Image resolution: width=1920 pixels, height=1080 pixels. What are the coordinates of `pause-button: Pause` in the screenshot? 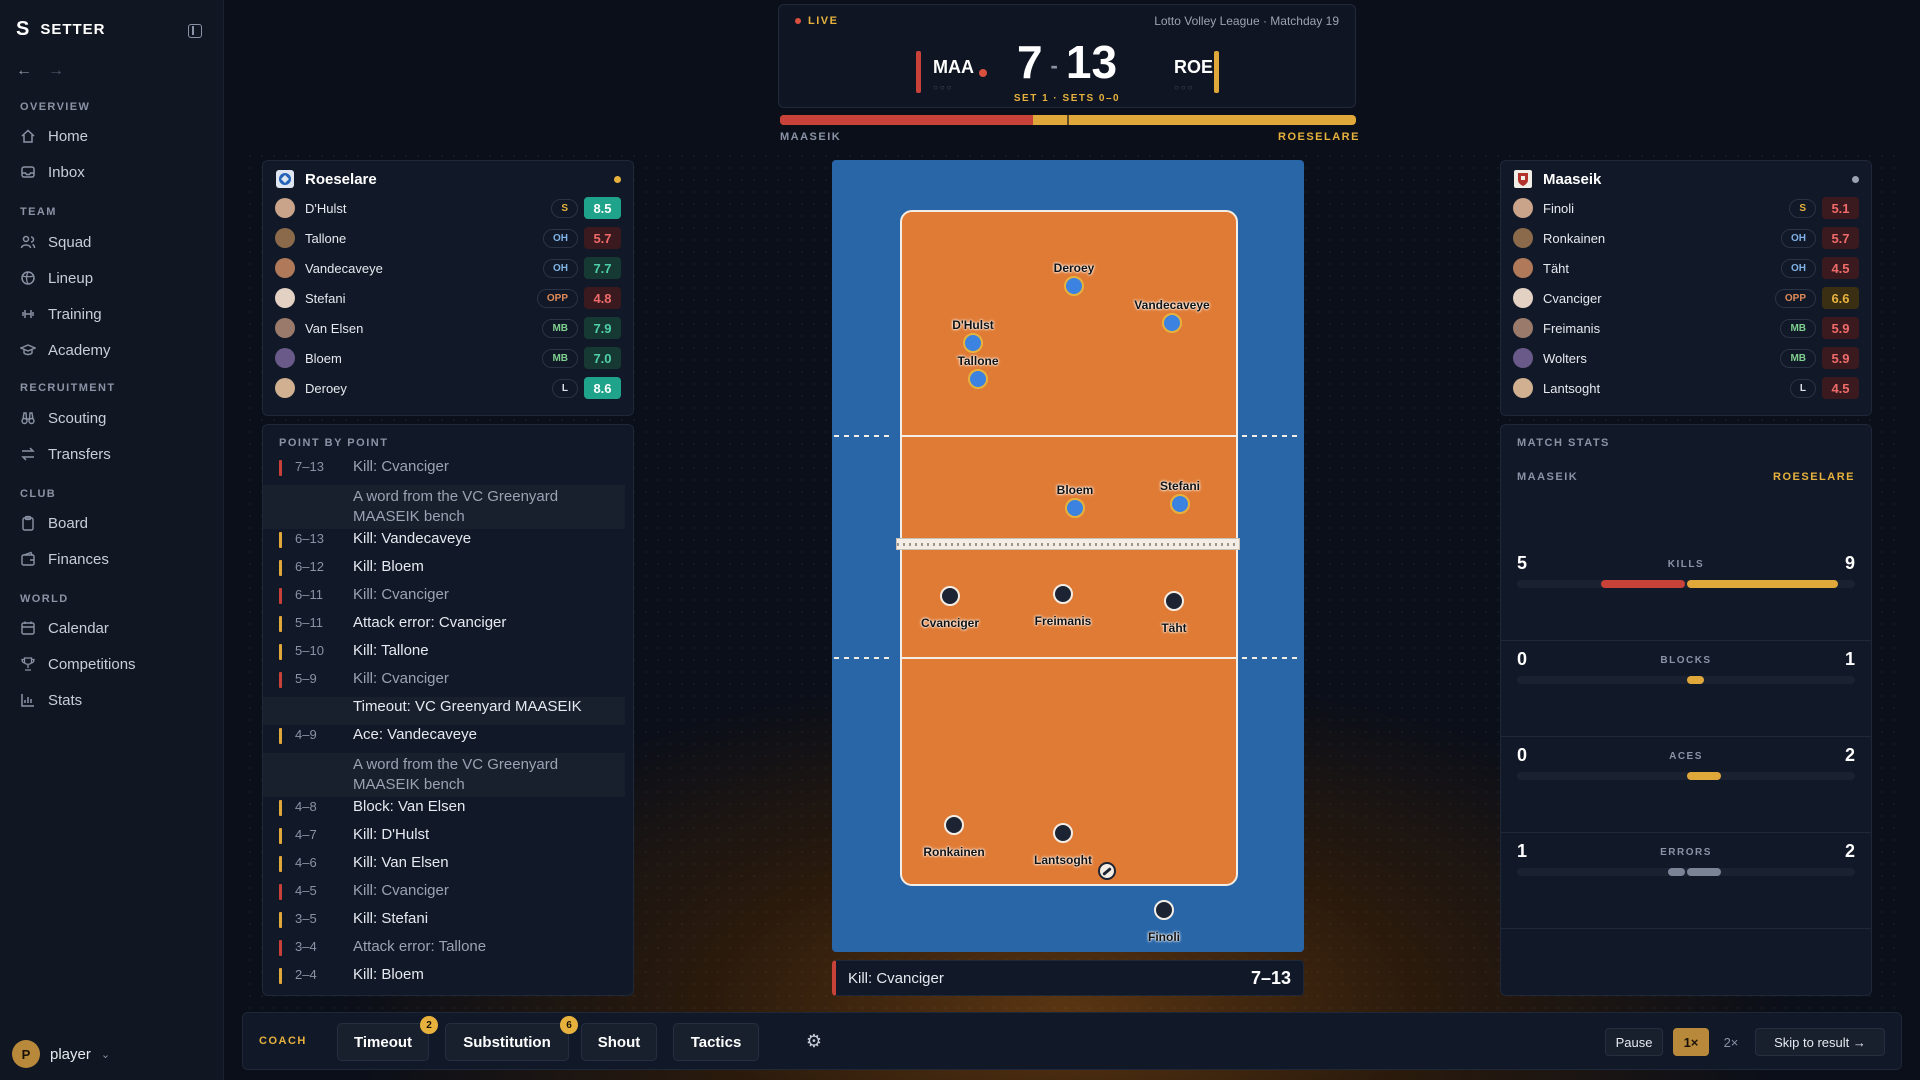 It's located at (1634, 1042).